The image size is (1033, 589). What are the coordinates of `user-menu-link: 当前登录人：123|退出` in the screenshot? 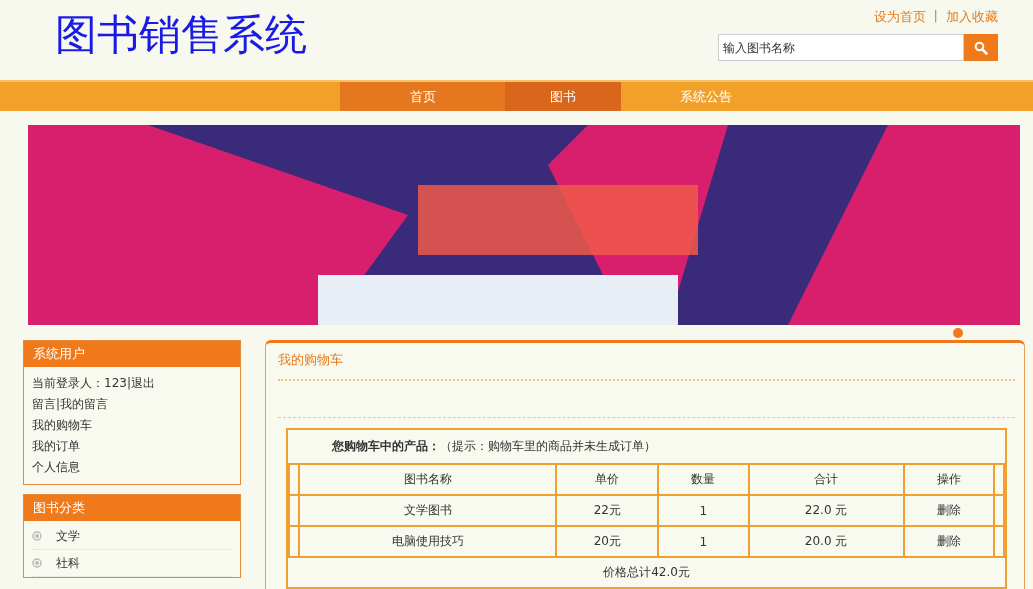 It's located at (132, 383).